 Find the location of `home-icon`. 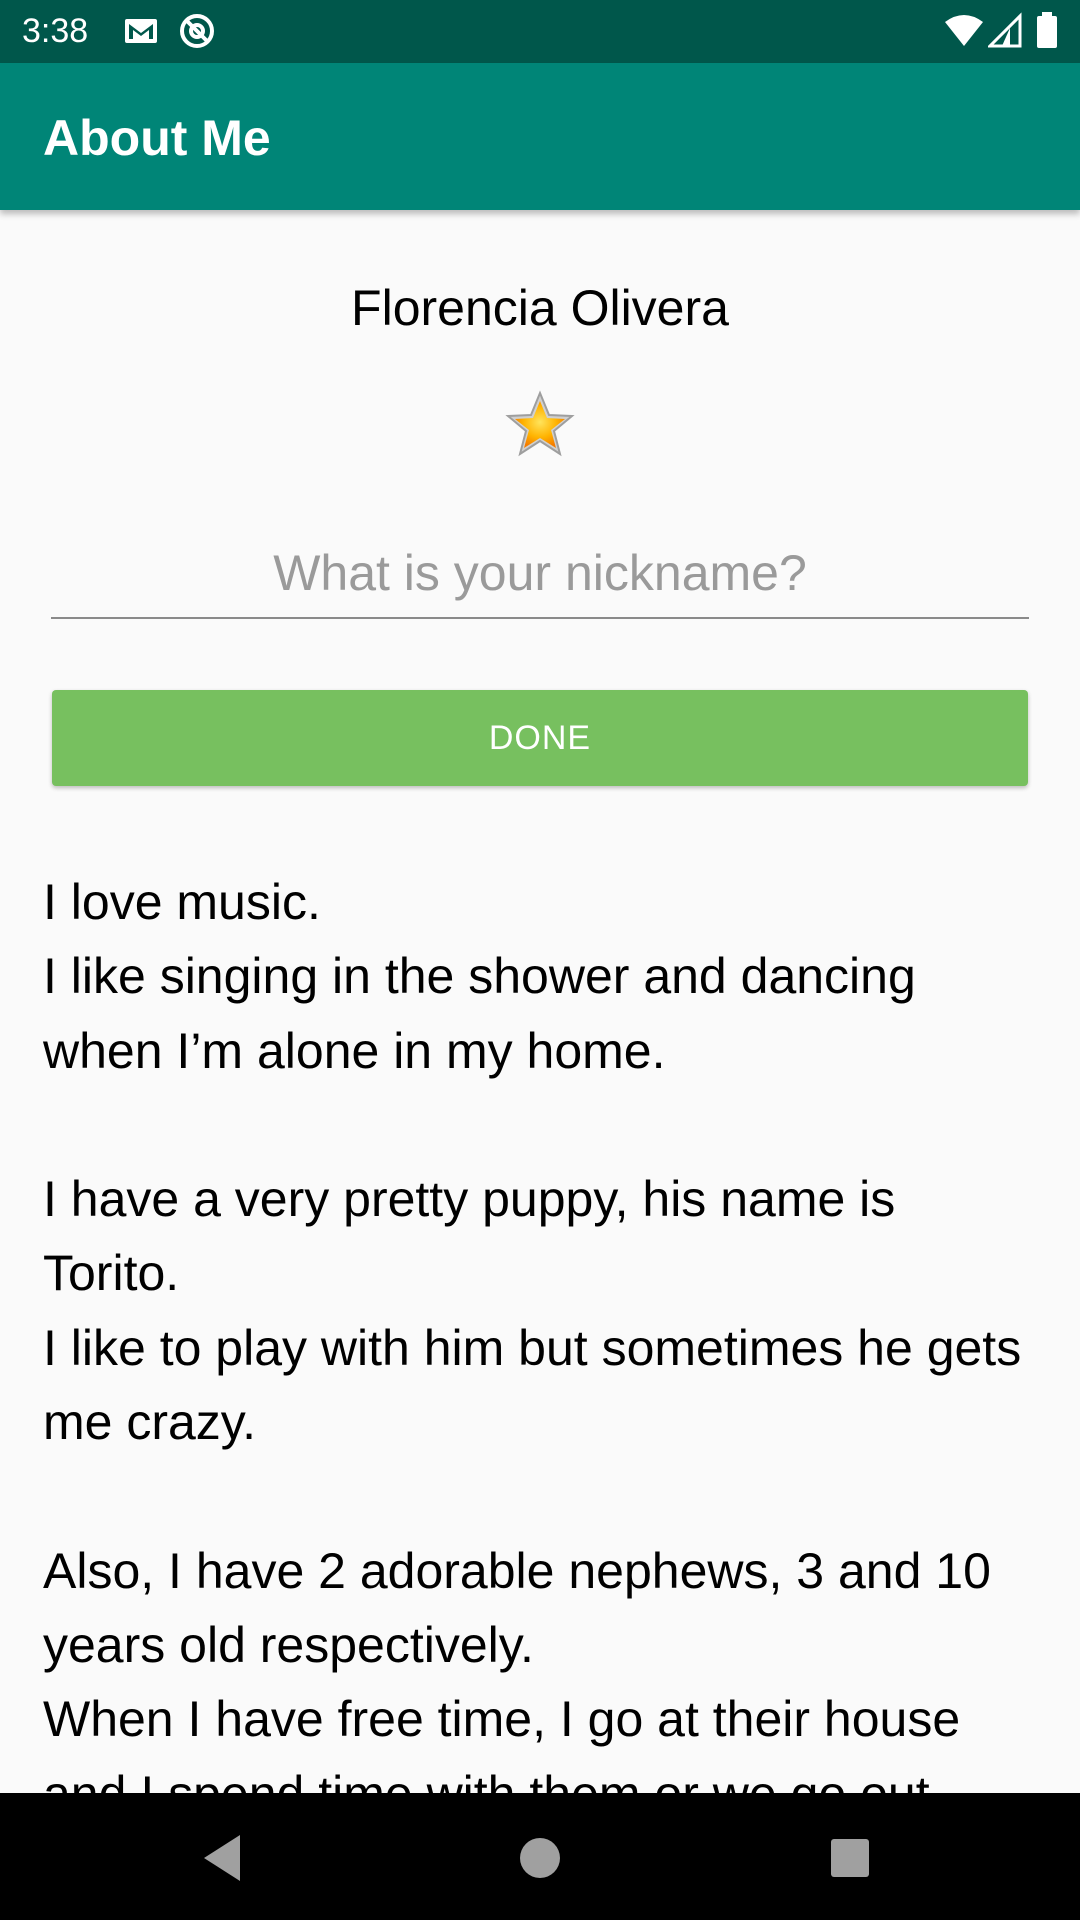

home-icon is located at coordinates (540, 1858).